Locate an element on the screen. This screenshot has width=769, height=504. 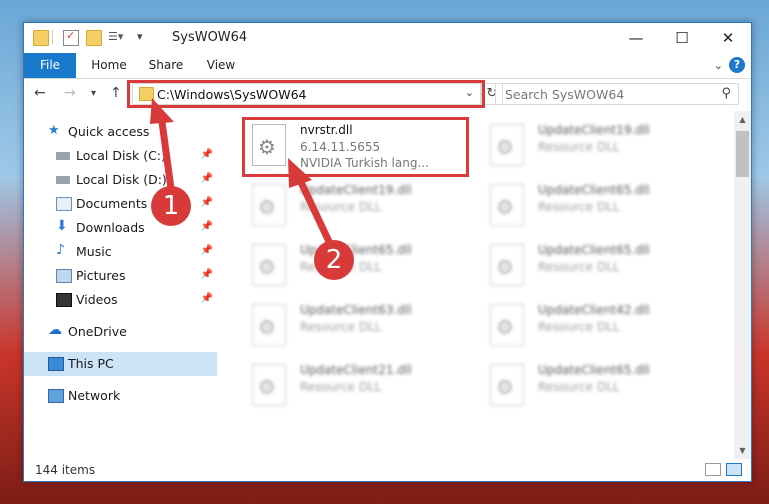
scroll-down-icon: ▼ is located at coordinates (742, 450).